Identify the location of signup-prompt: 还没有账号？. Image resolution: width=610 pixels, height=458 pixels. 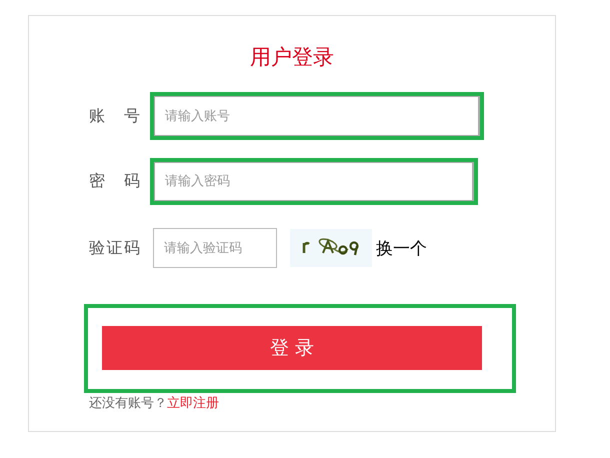
(128, 403).